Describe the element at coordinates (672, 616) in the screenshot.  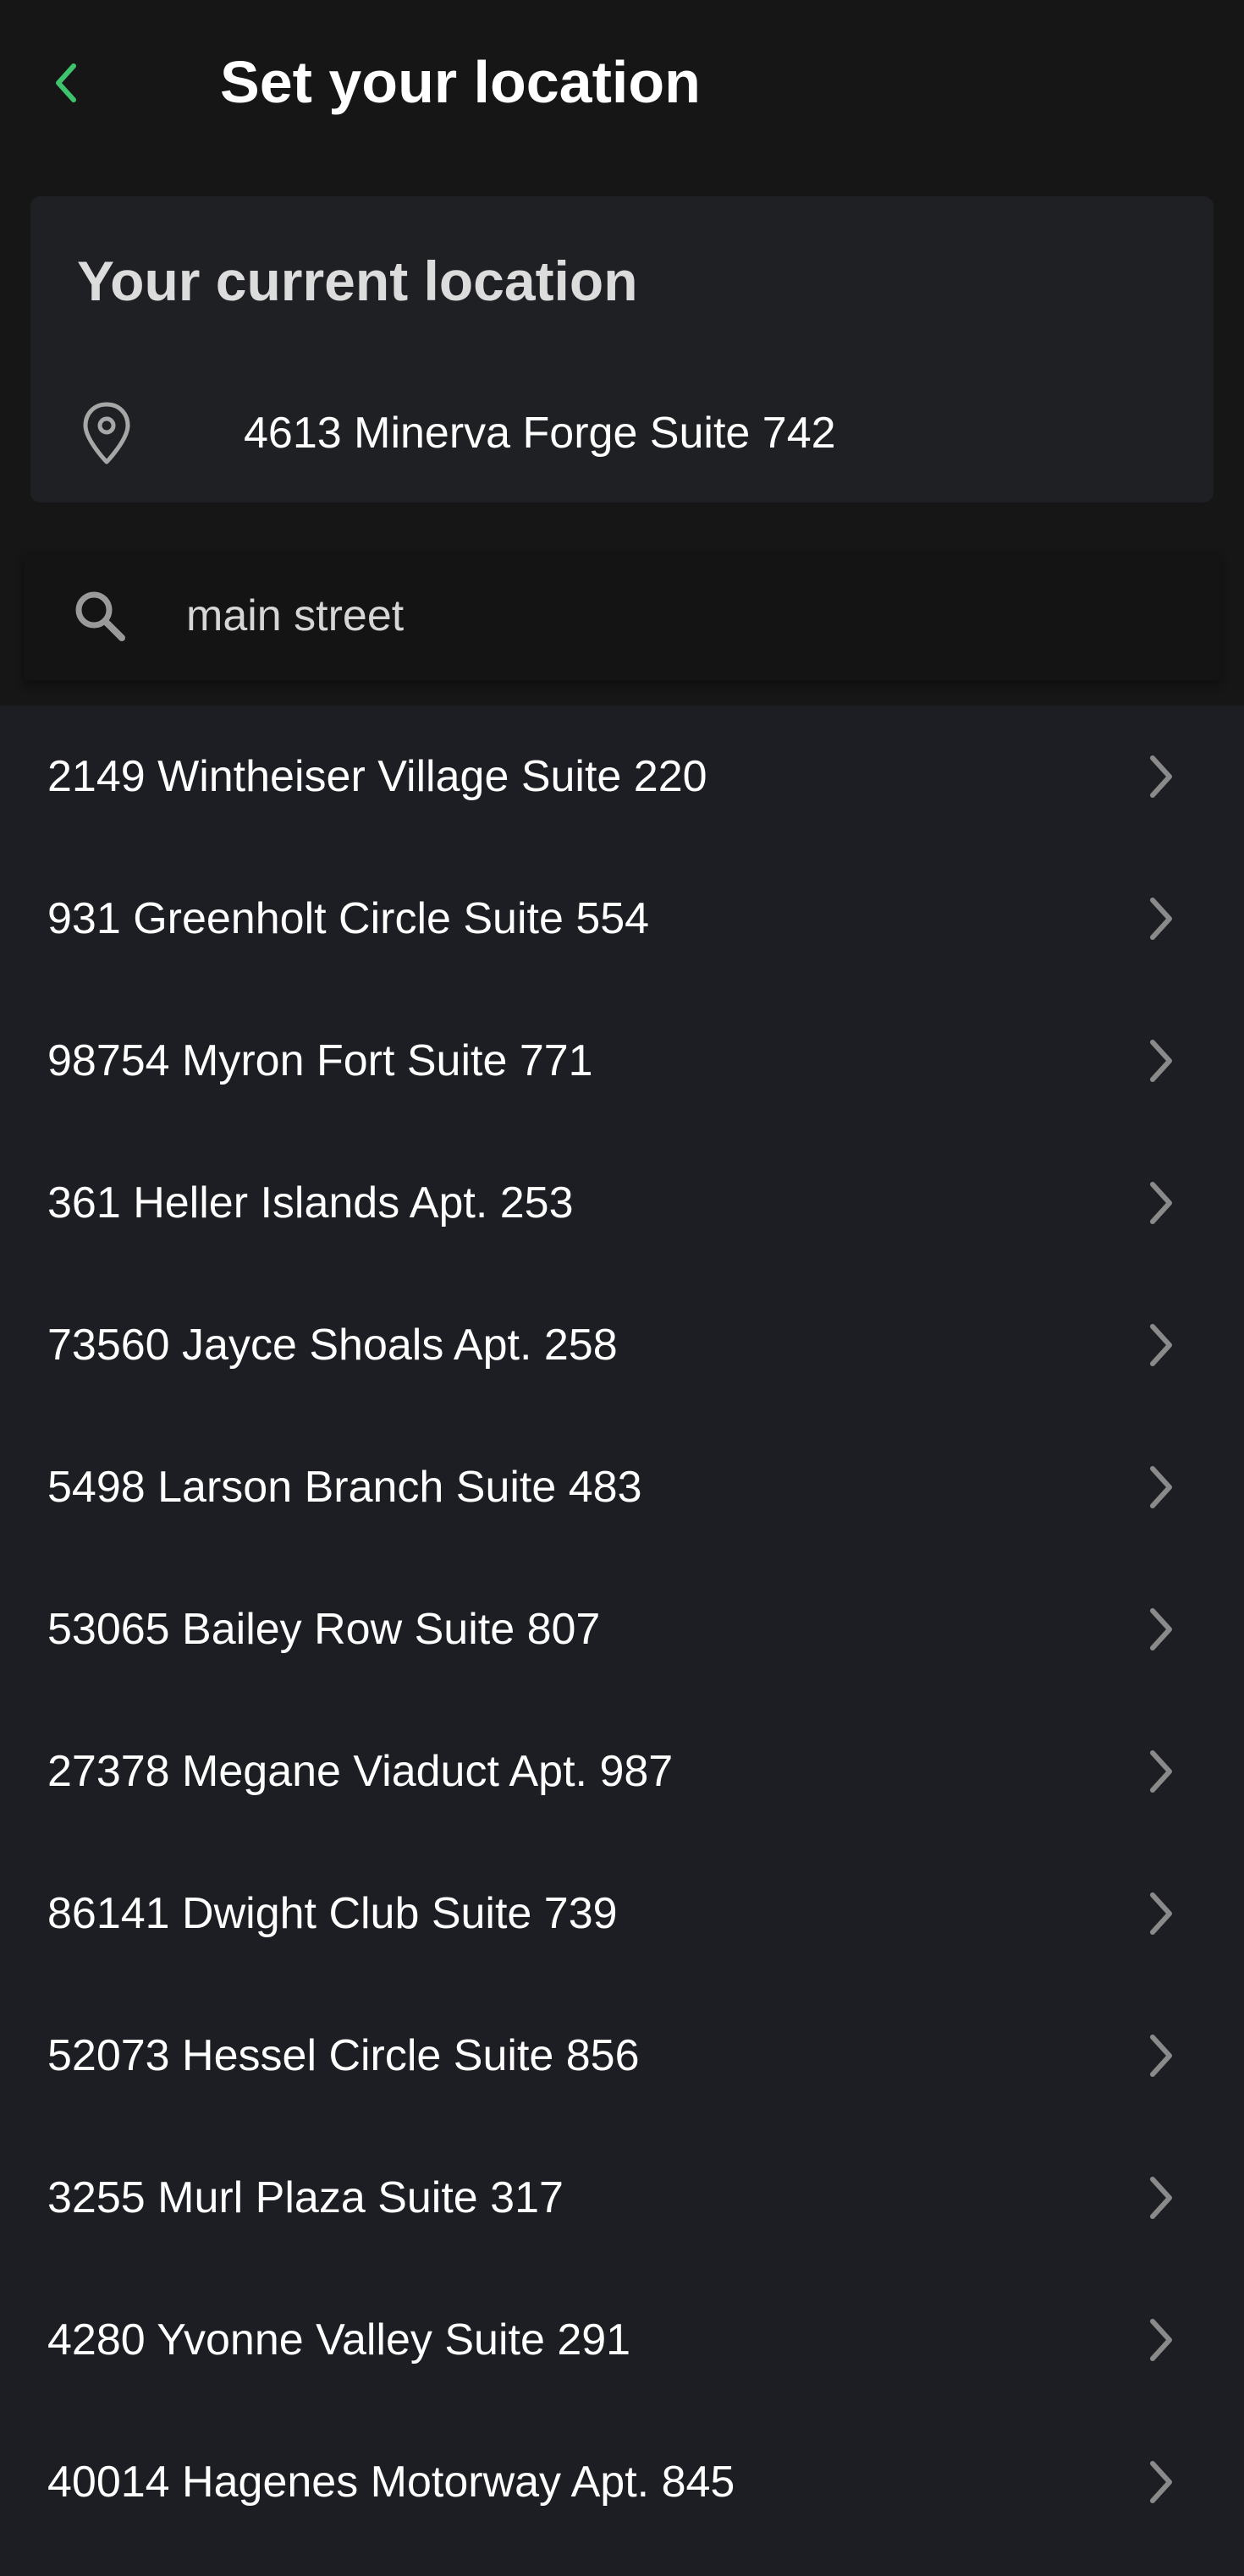
I see `search-input` at that location.